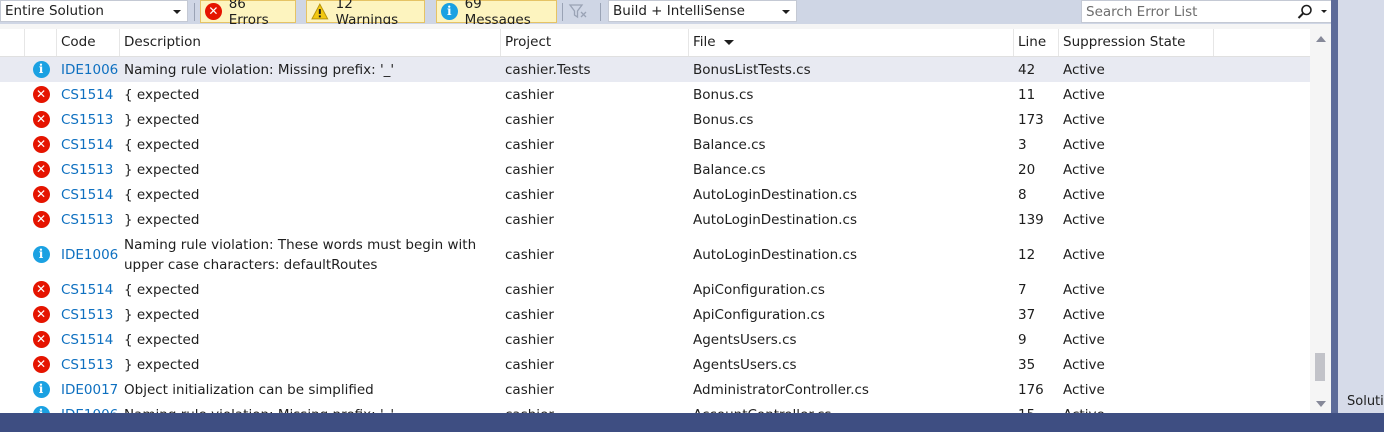 This screenshot has height=432, width=1384. What do you see at coordinates (578, 12) in the screenshot?
I see `funnel-icon` at bounding box center [578, 12].